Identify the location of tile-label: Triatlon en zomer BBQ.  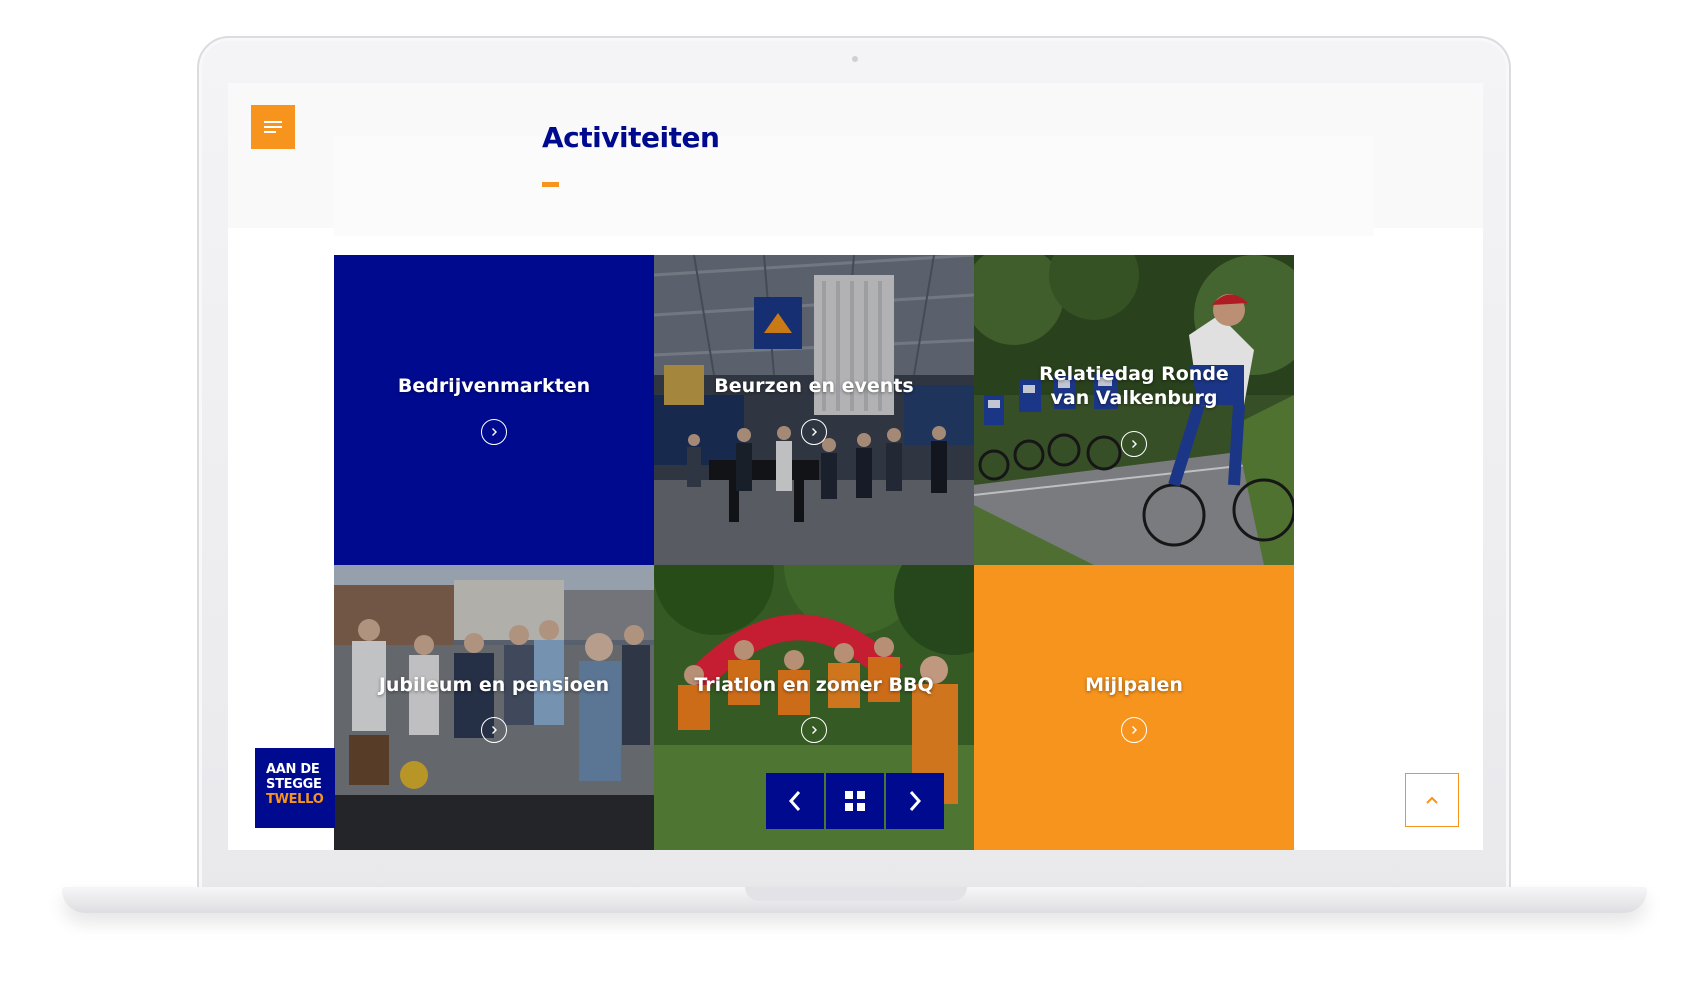
(814, 684).